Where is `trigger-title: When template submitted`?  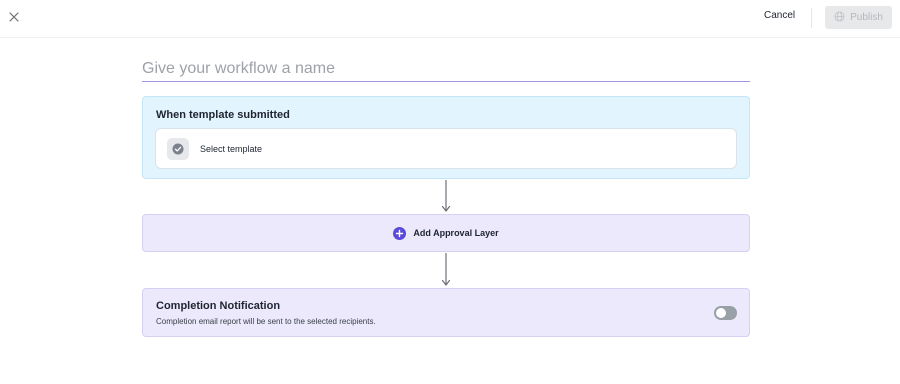 trigger-title: When template submitted is located at coordinates (223, 115).